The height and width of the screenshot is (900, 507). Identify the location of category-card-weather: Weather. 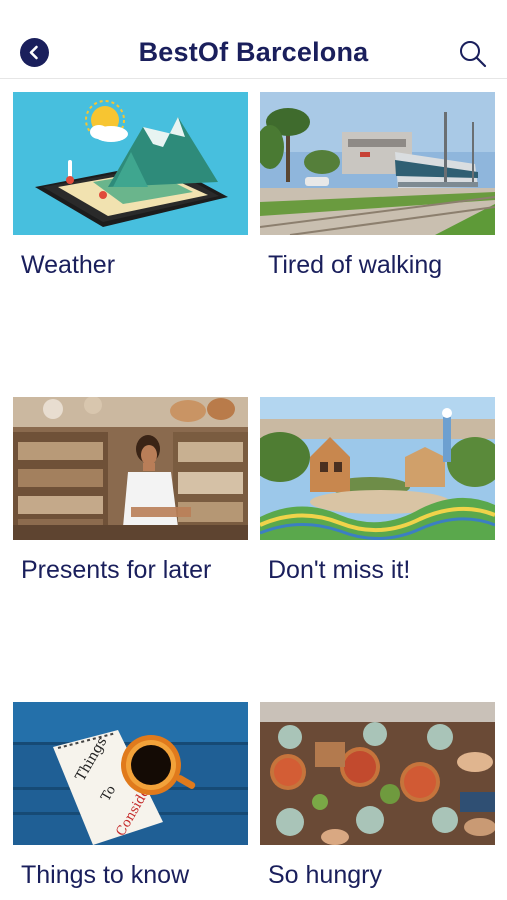
(130, 186).